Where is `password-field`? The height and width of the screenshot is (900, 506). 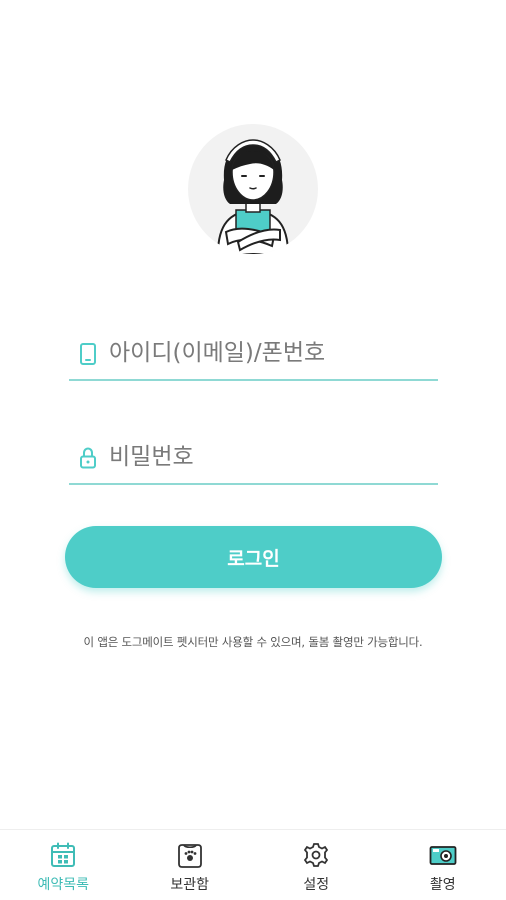
password-field is located at coordinates (253, 461).